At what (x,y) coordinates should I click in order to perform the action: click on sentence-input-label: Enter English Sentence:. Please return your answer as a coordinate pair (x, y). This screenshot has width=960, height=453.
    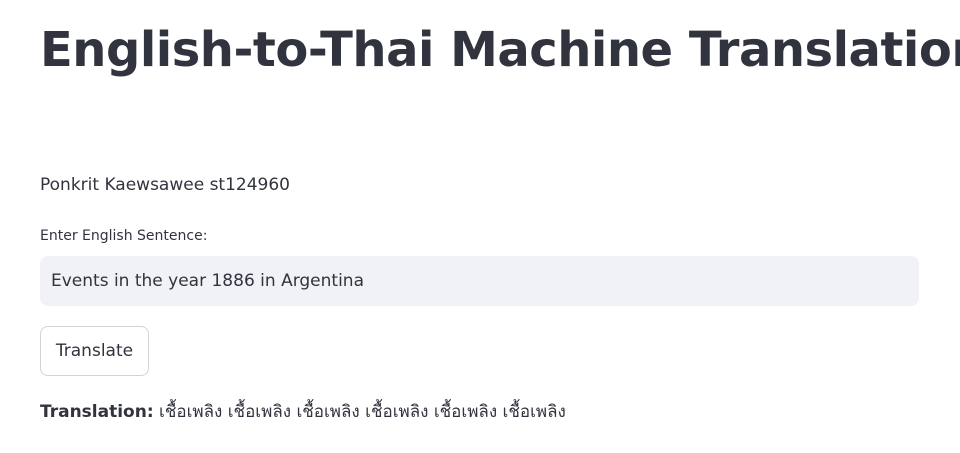
    Looking at the image, I should click on (124, 236).